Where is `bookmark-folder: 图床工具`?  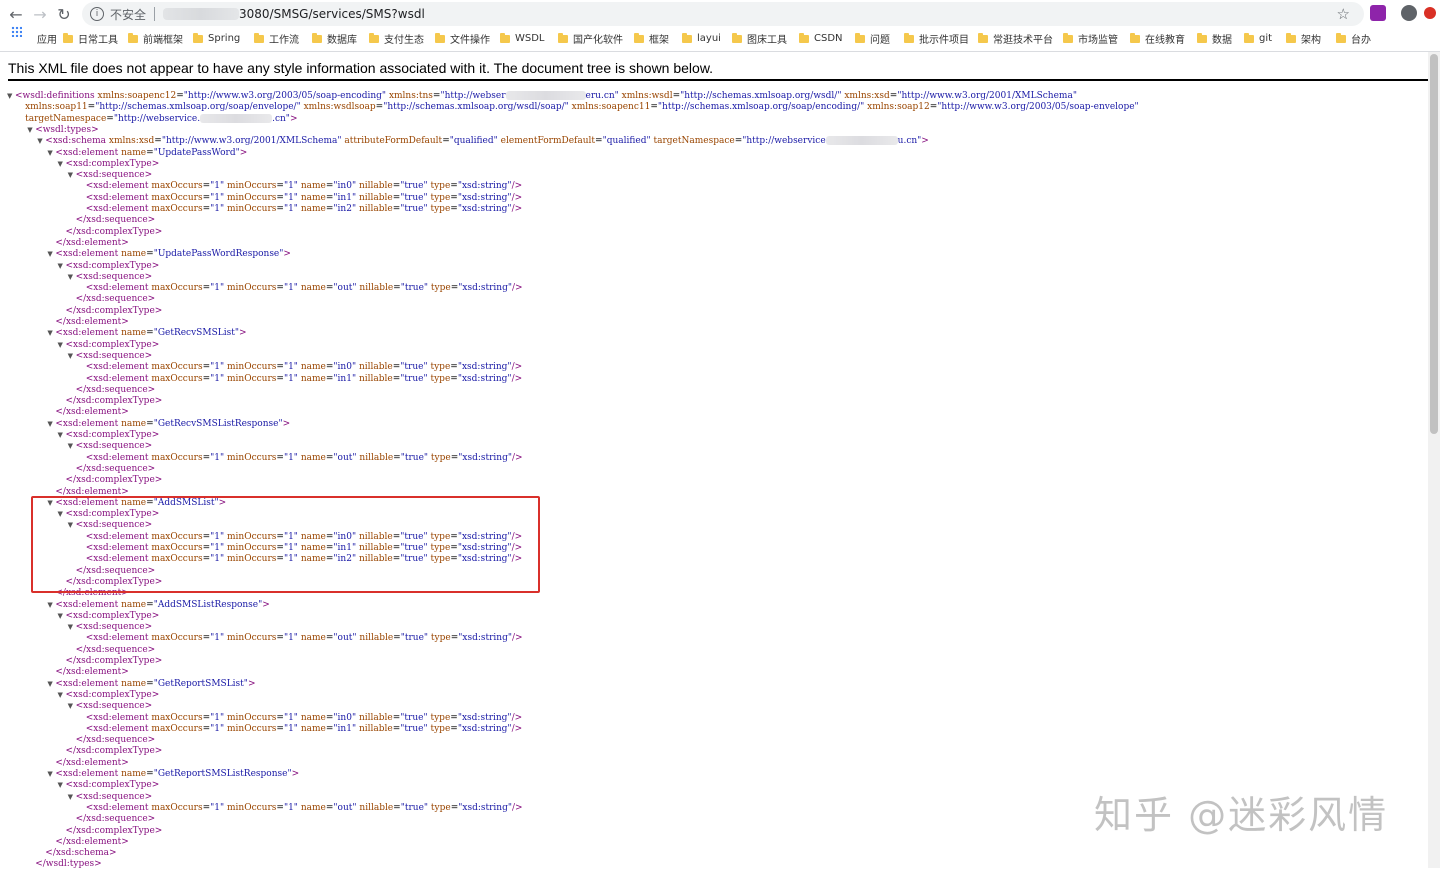
bookmark-folder: 图床工具 is located at coordinates (759, 38).